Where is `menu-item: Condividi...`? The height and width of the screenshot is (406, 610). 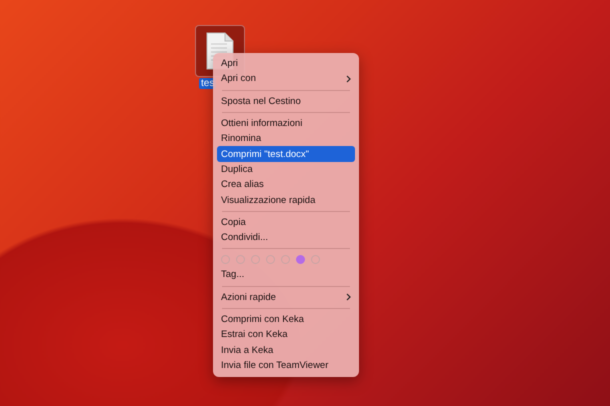
menu-item: Condividi... is located at coordinates (286, 238).